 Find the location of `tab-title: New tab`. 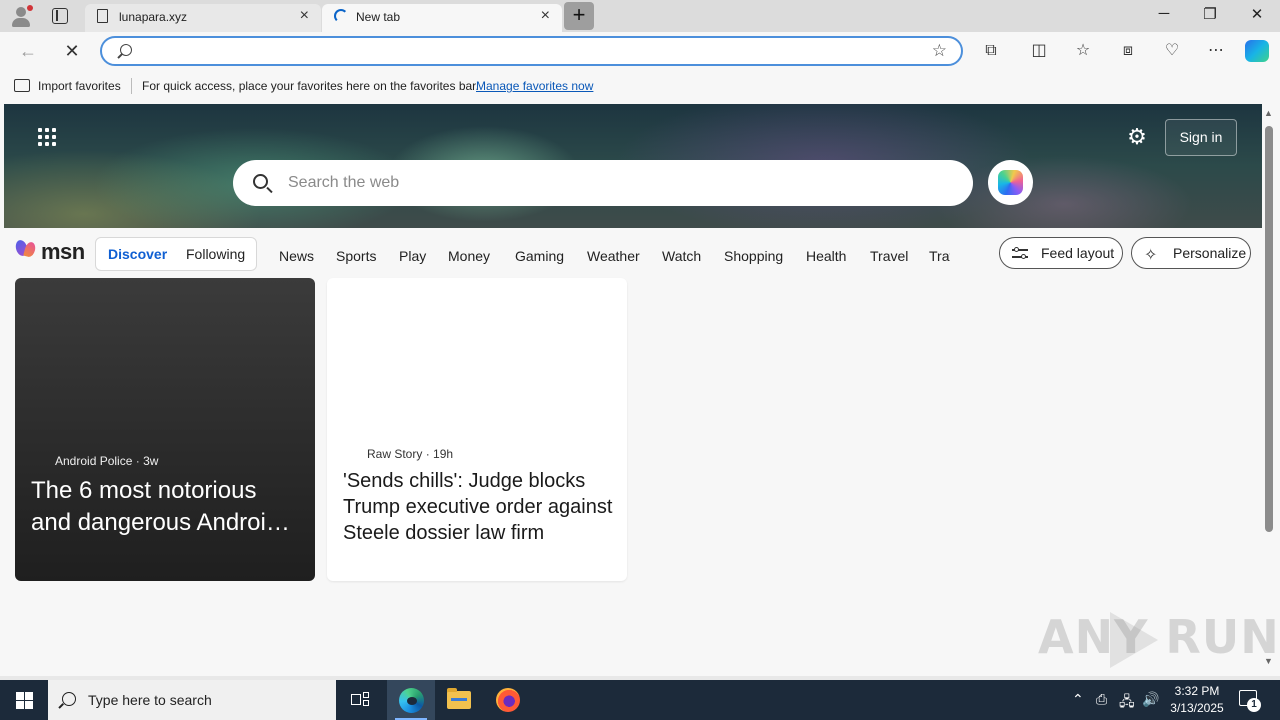

tab-title: New tab is located at coordinates (378, 17).